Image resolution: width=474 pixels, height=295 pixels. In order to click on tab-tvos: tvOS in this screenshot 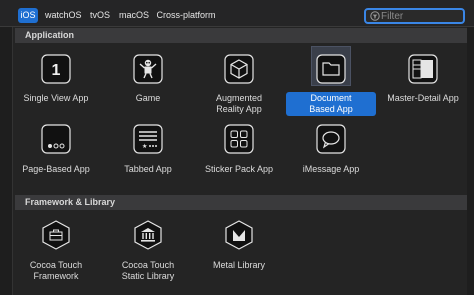, I will do `click(100, 15)`.